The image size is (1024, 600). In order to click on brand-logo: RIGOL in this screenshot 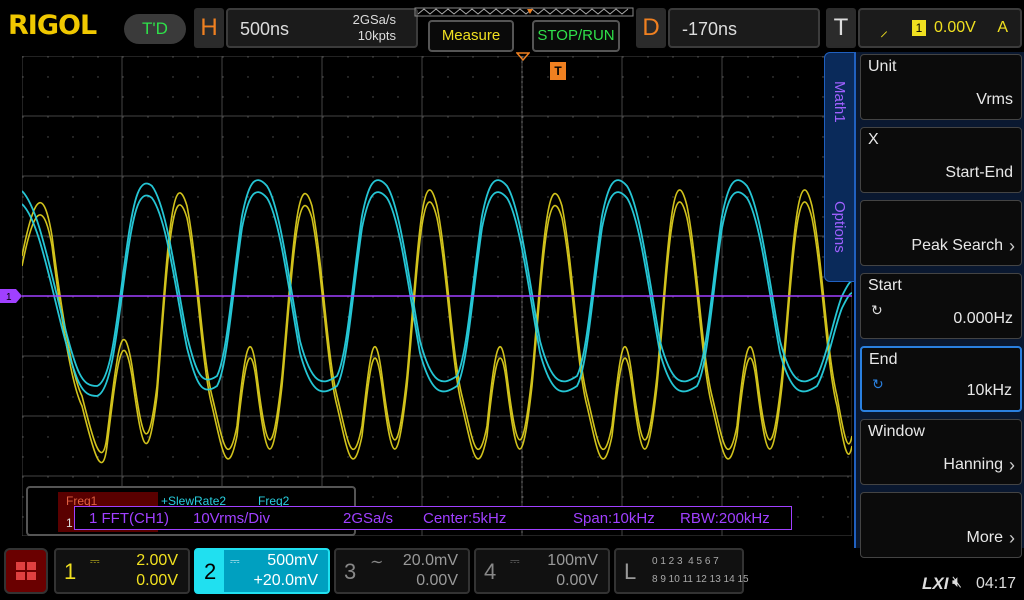, I will do `click(52, 25)`.